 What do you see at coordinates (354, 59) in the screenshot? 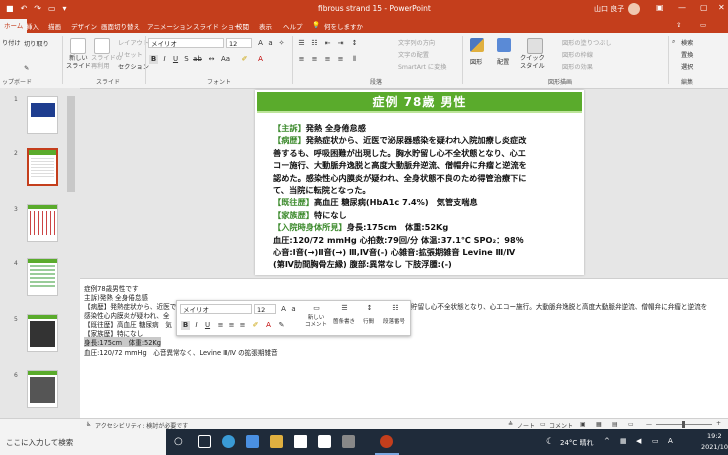
I see `columns-icon: ⫴` at bounding box center [354, 59].